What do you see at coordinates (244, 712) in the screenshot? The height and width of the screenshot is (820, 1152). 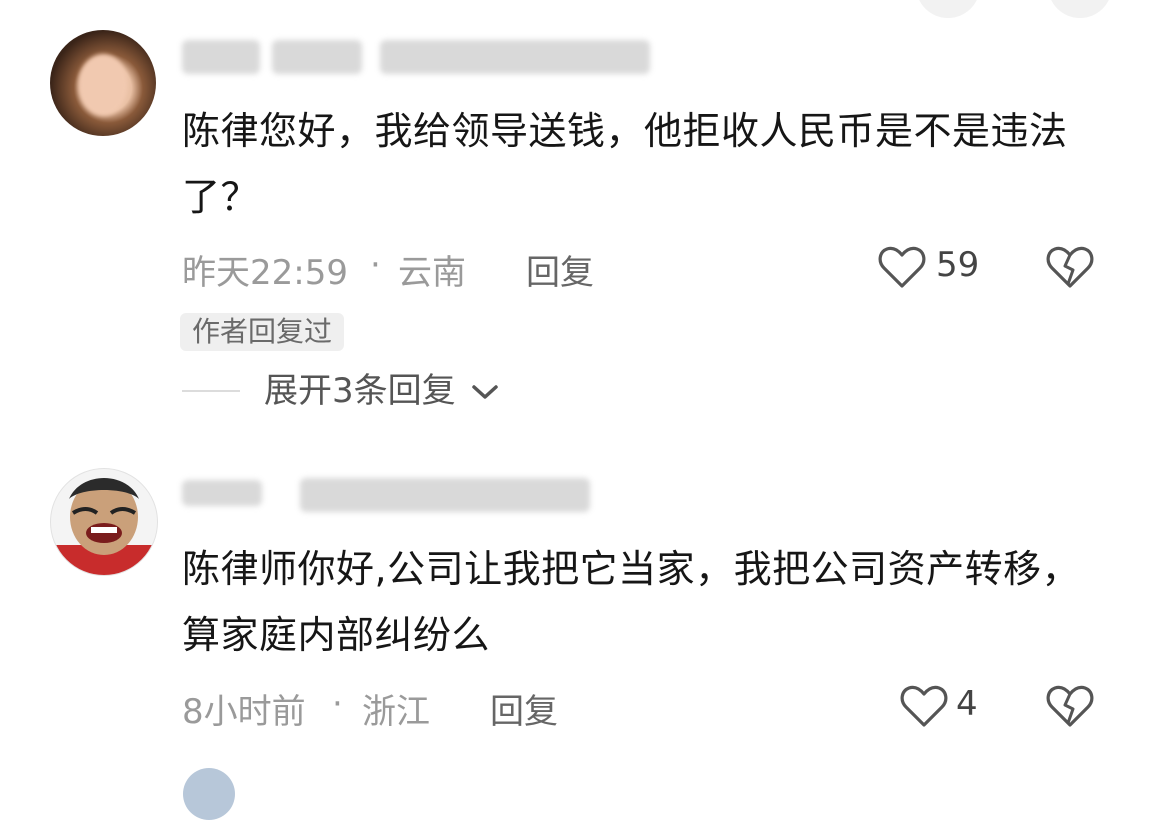 I see `comment-time: 8小时前` at bounding box center [244, 712].